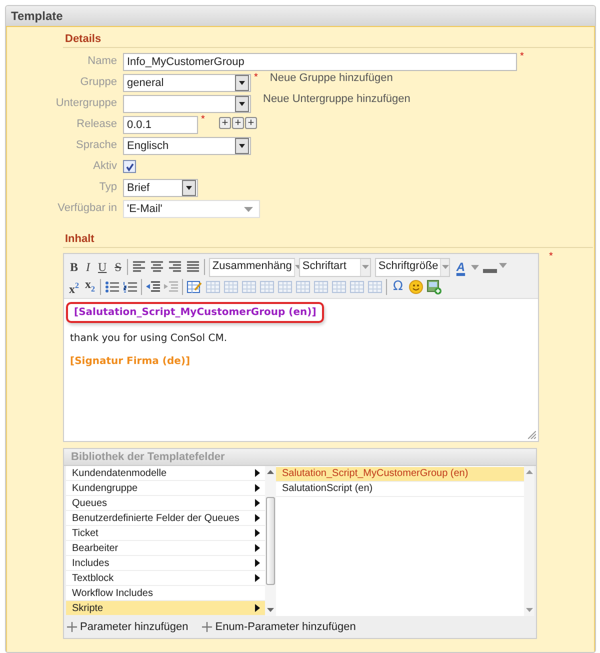 The height and width of the screenshot is (653, 600). I want to click on section-heading: Inhalt, so click(328, 237).